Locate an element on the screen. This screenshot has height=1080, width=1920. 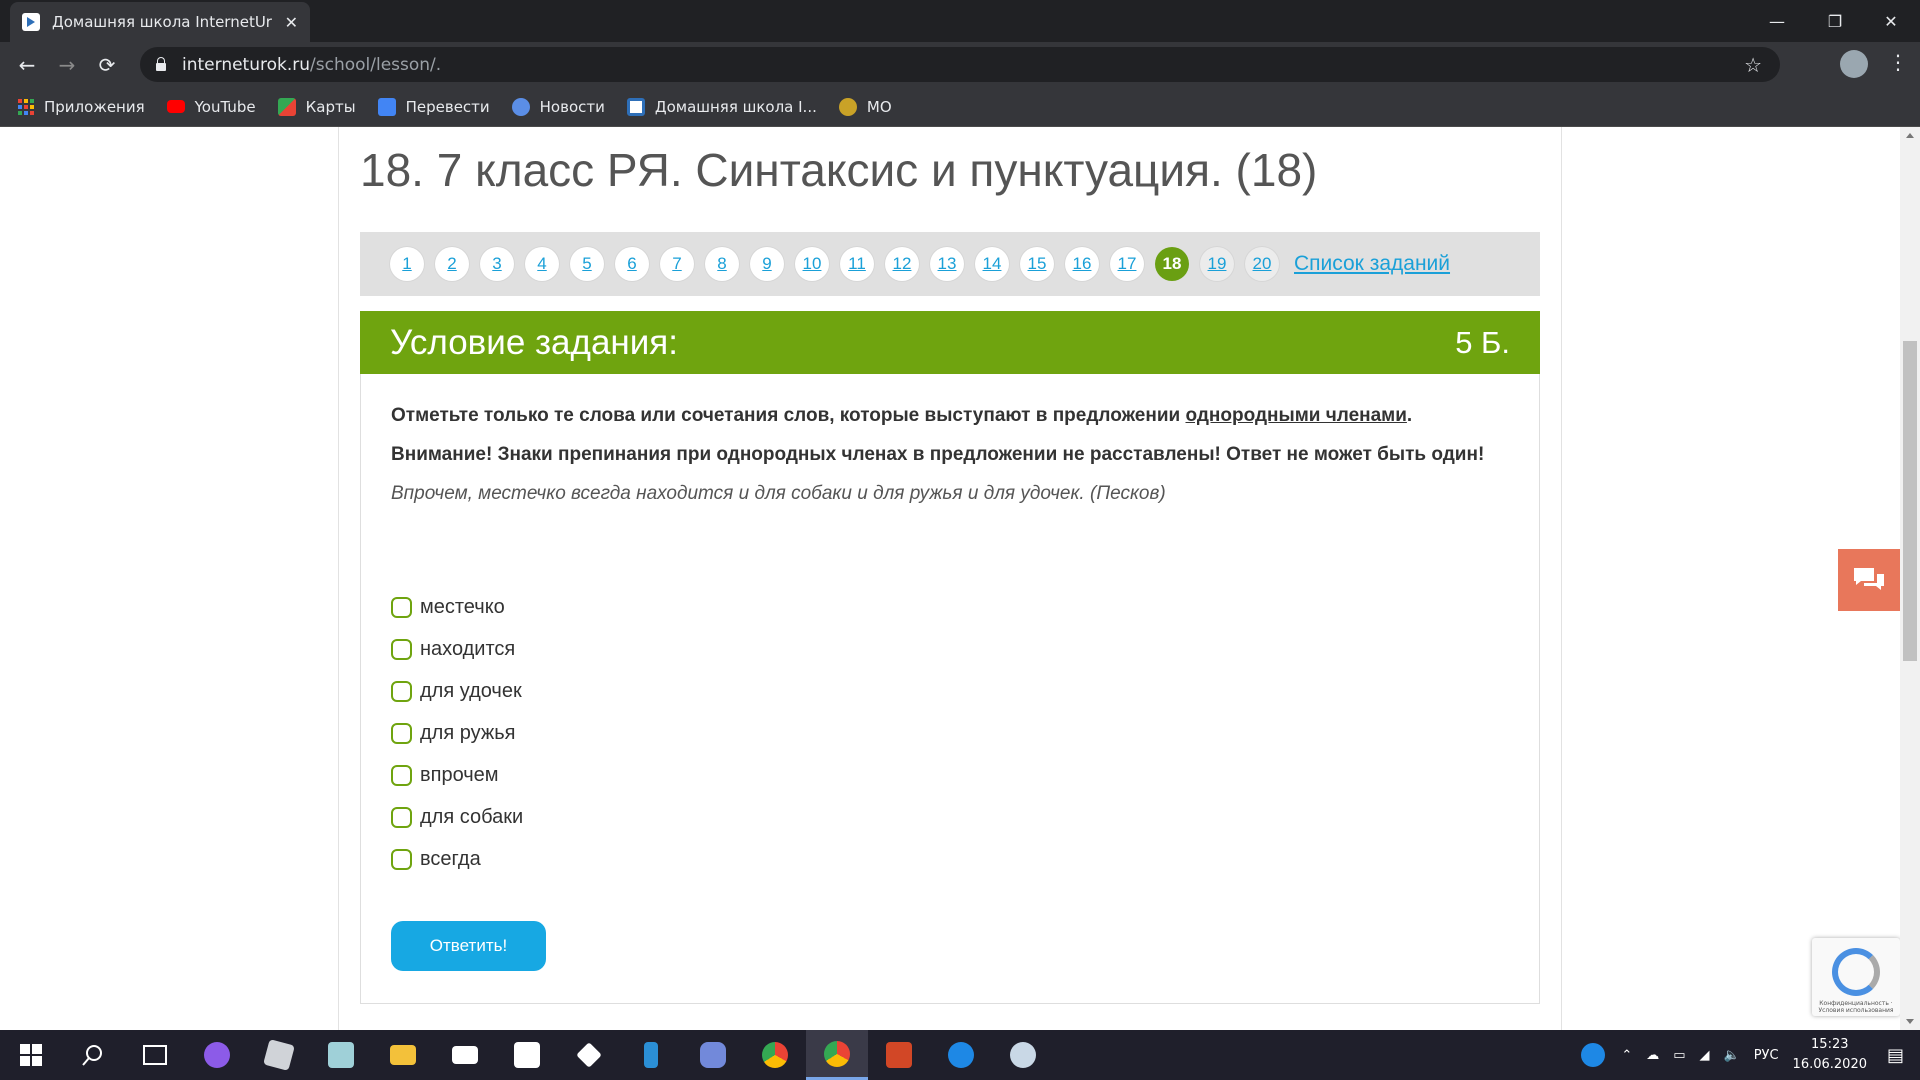
youtube-icon is located at coordinates (175, 106).